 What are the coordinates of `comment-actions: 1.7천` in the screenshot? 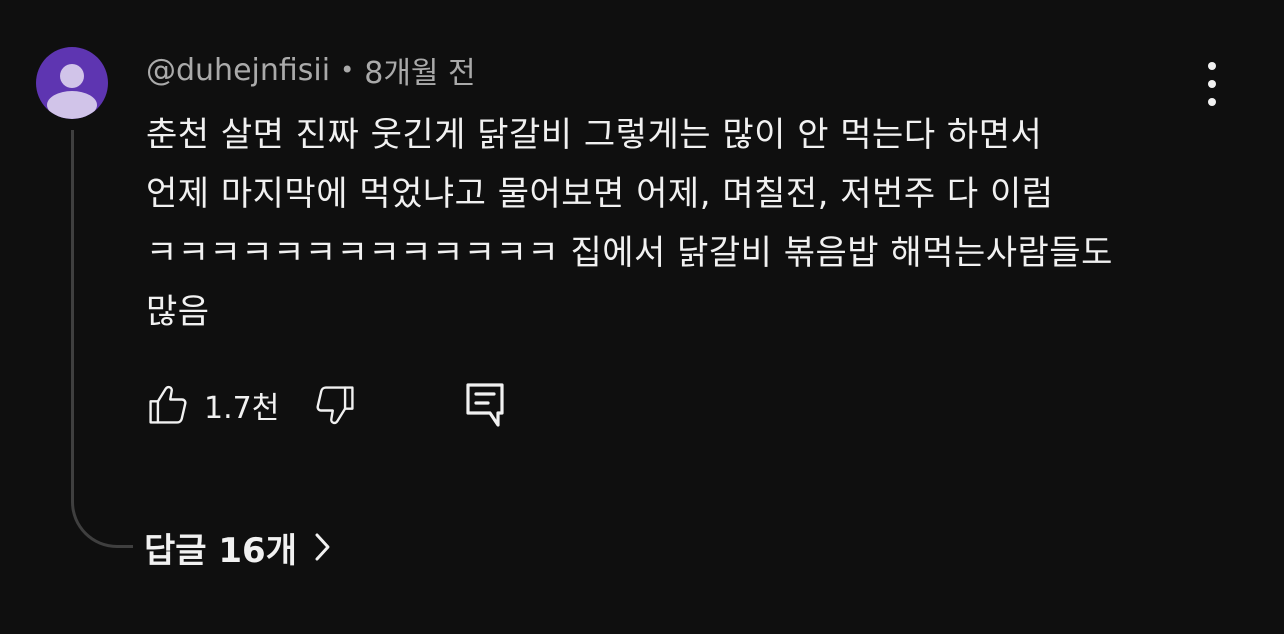 It's located at (325, 405).